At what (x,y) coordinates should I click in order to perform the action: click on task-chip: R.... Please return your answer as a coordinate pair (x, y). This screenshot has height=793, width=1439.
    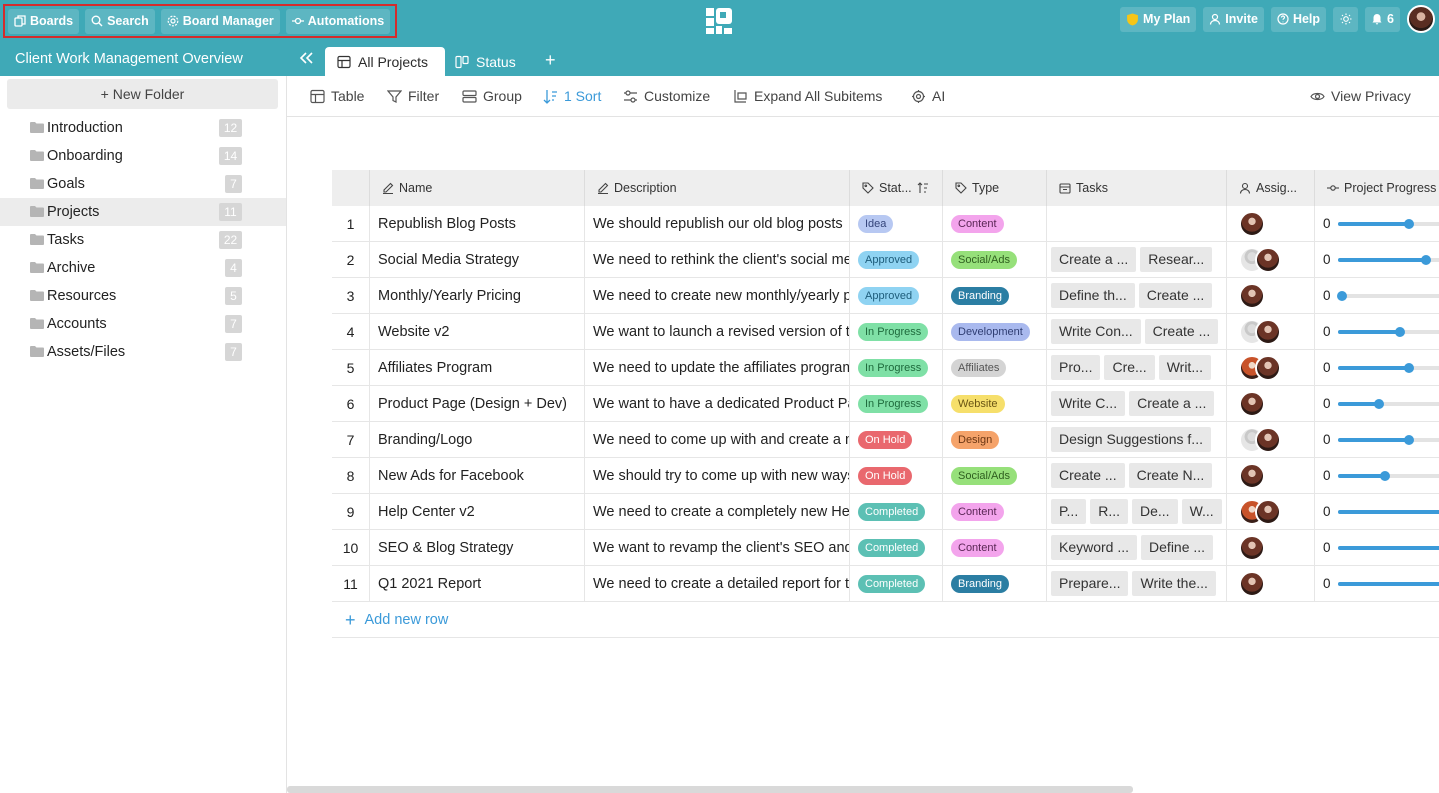
    Looking at the image, I should click on (1109, 511).